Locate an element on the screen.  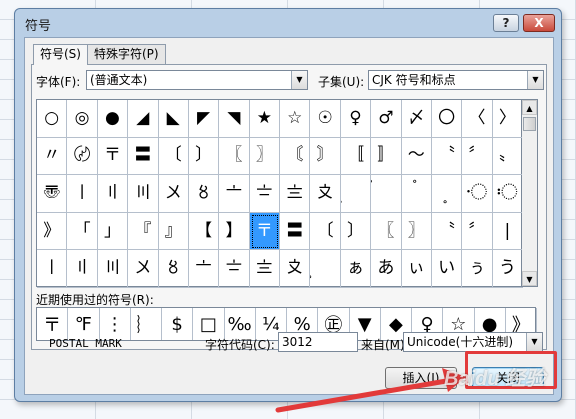
recent-symbol-cell: 〒 is located at coordinates (53, 324).